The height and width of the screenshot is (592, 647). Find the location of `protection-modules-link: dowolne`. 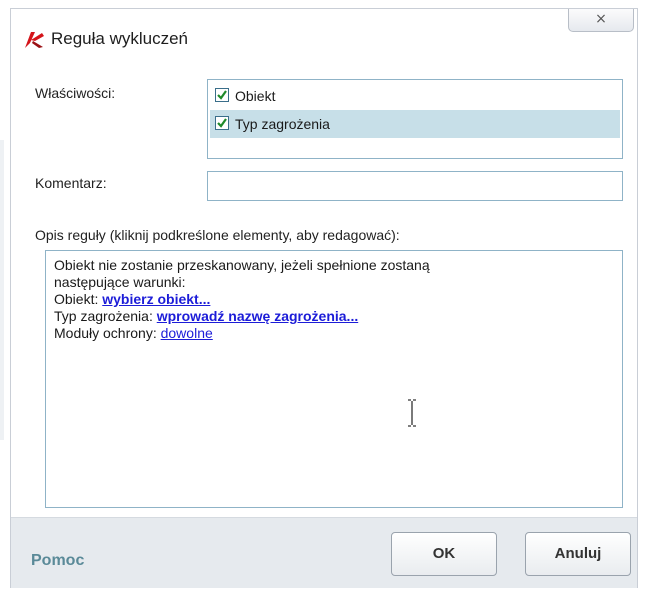

protection-modules-link: dowolne is located at coordinates (187, 333).